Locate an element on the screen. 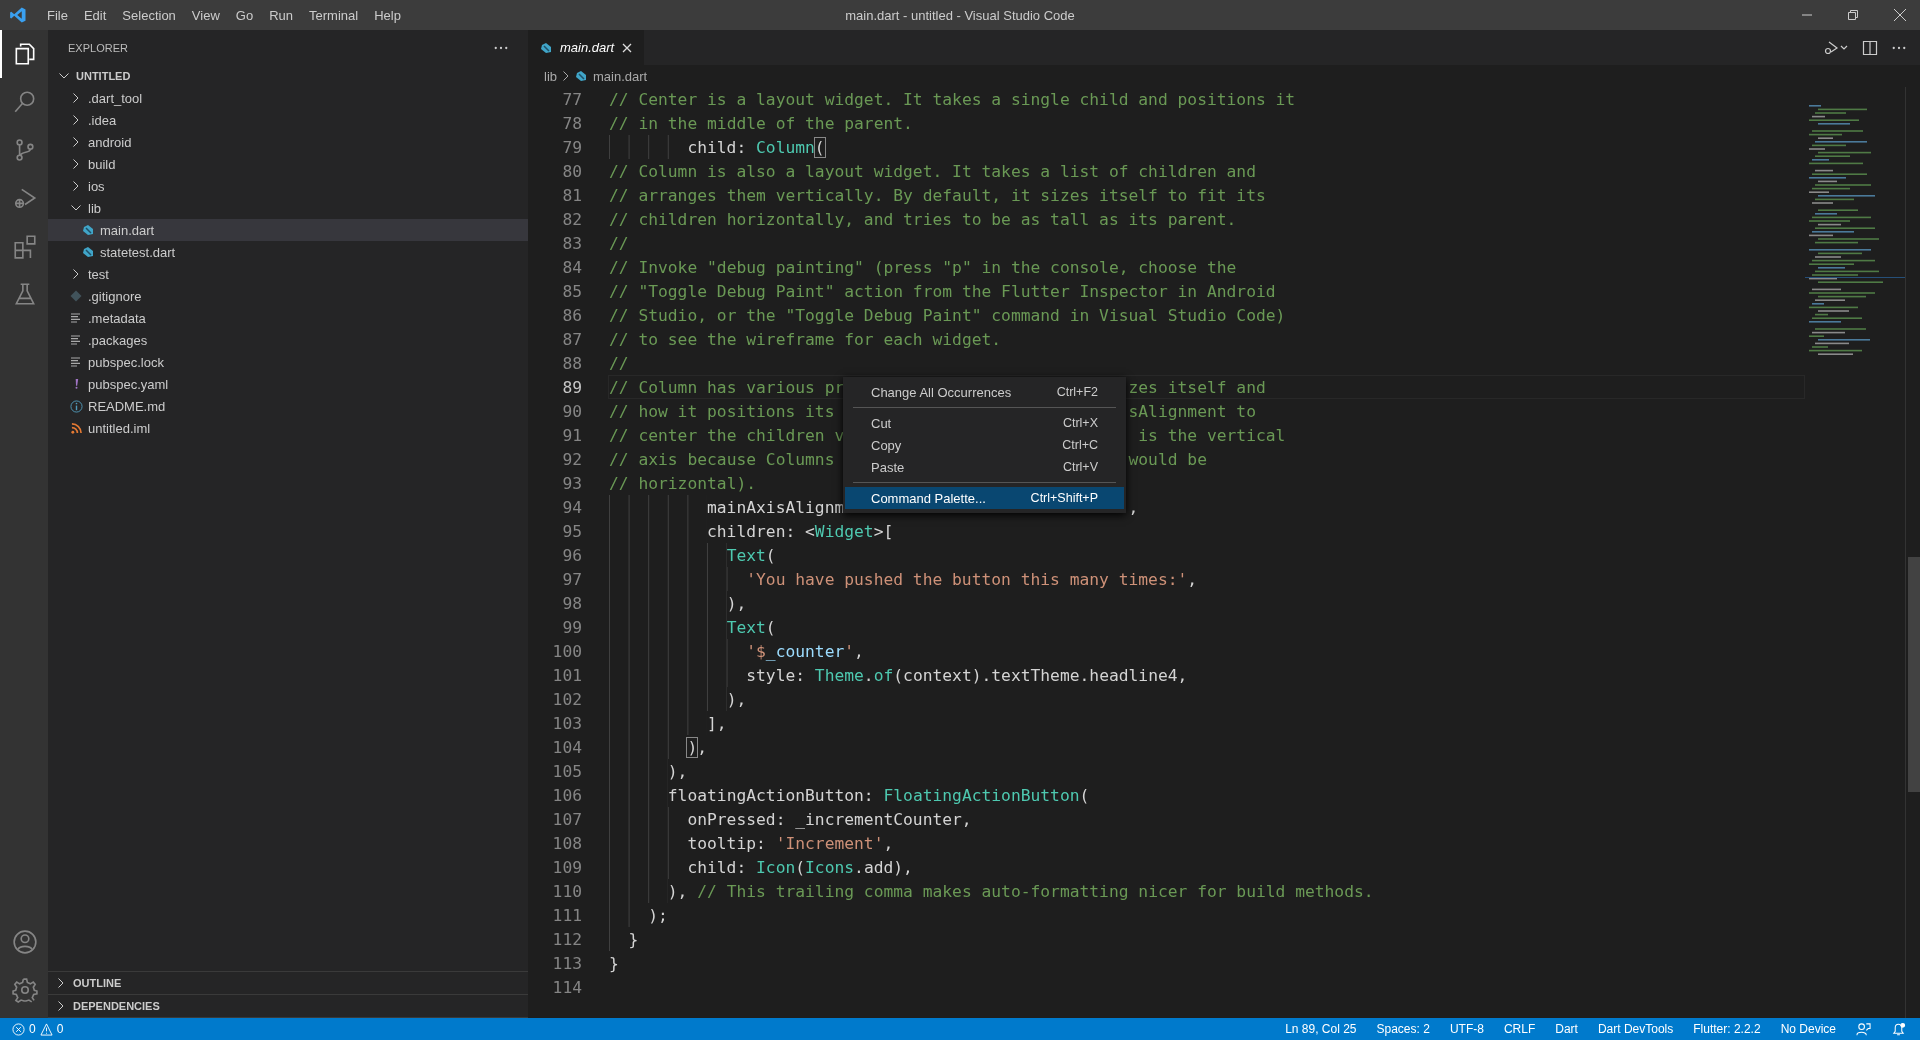  feed-file-icon is located at coordinates (76, 428).